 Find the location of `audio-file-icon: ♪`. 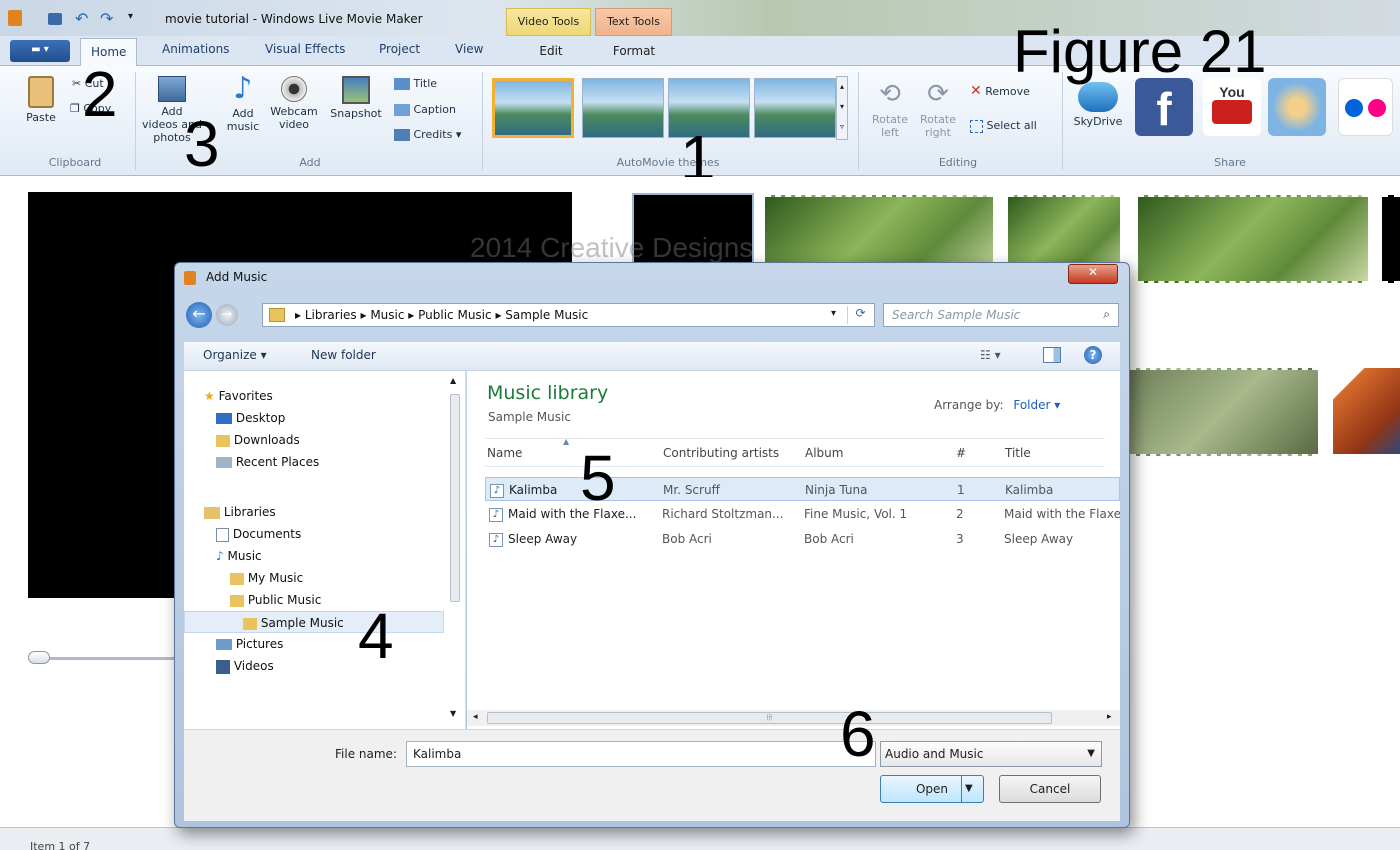

audio-file-icon: ♪ is located at coordinates (497, 490).